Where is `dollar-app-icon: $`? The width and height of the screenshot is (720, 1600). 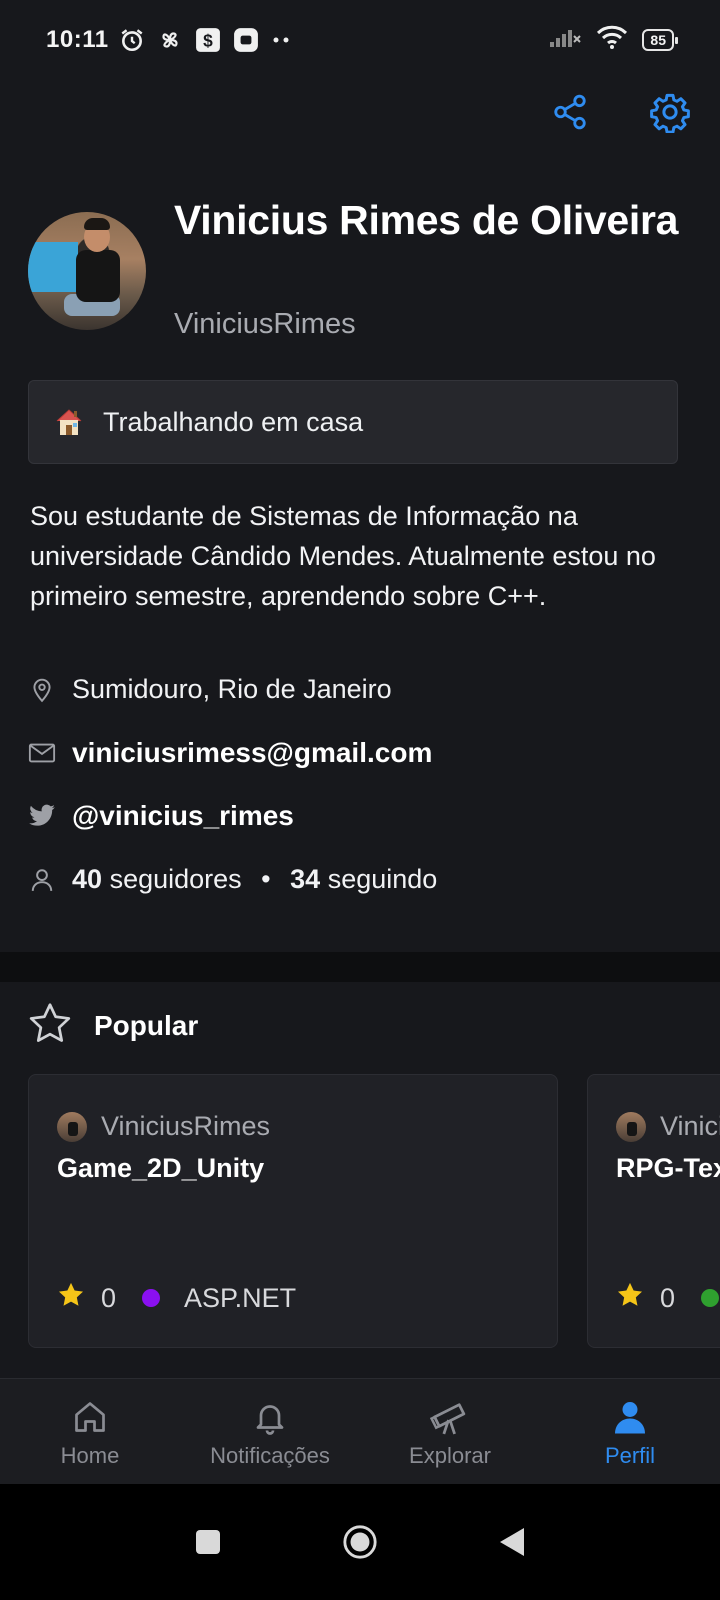 dollar-app-icon: $ is located at coordinates (208, 40).